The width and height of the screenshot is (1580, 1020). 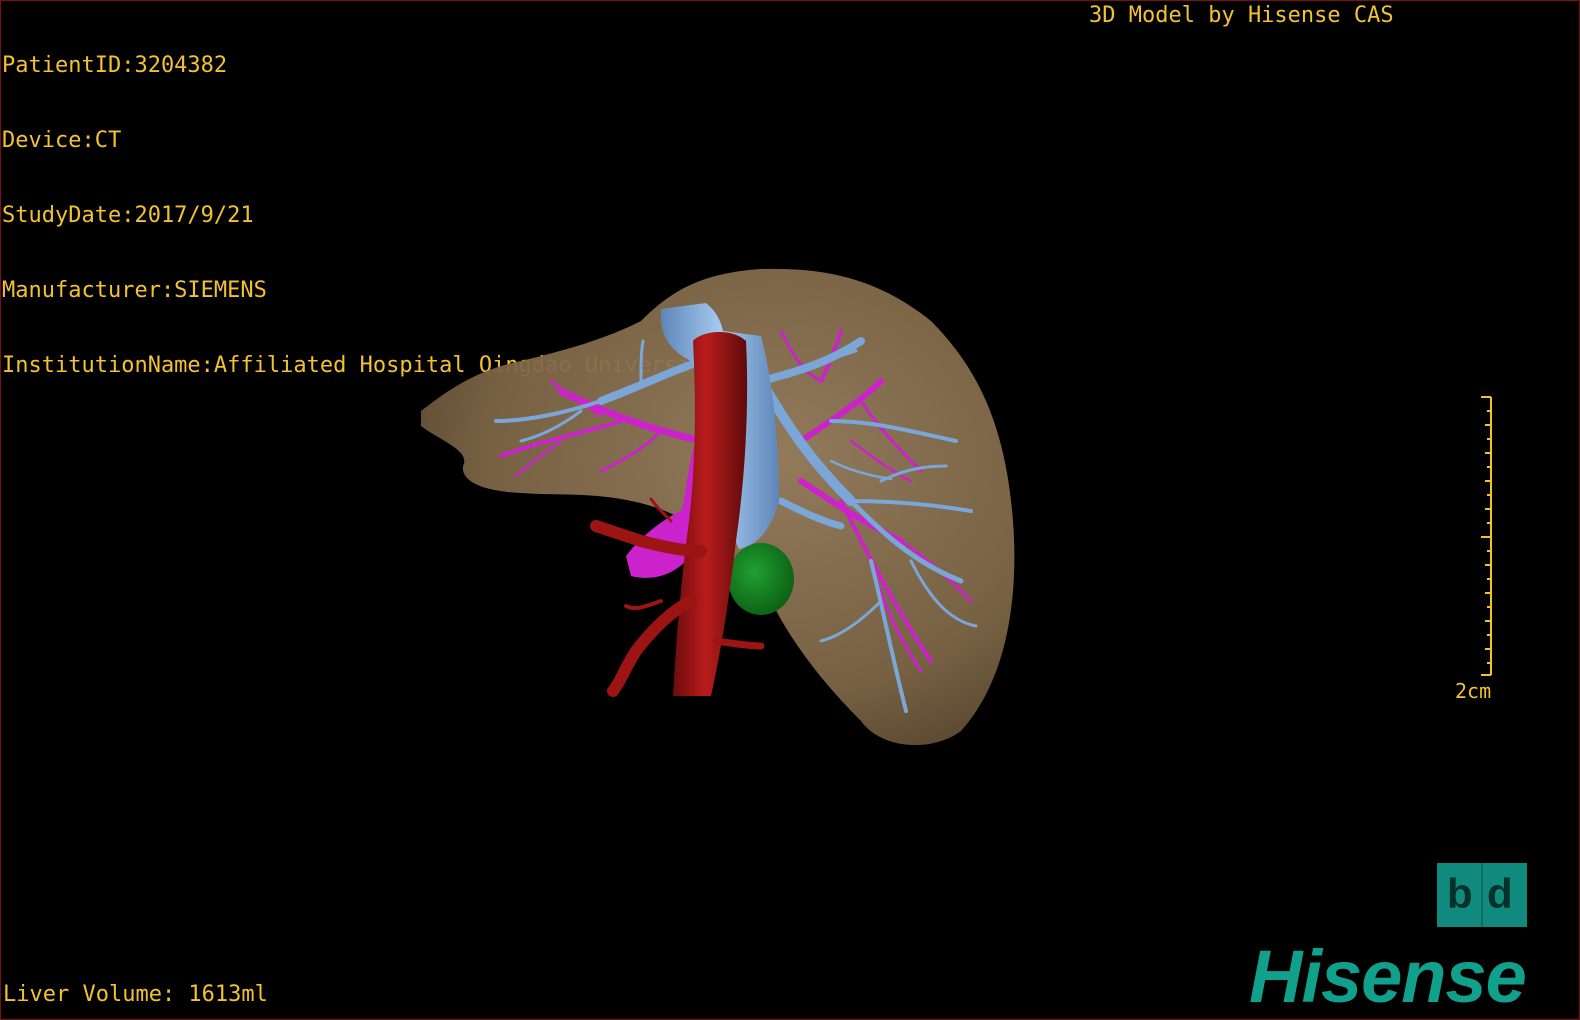 I want to click on scale-label: 2cm, so click(x=1473, y=691).